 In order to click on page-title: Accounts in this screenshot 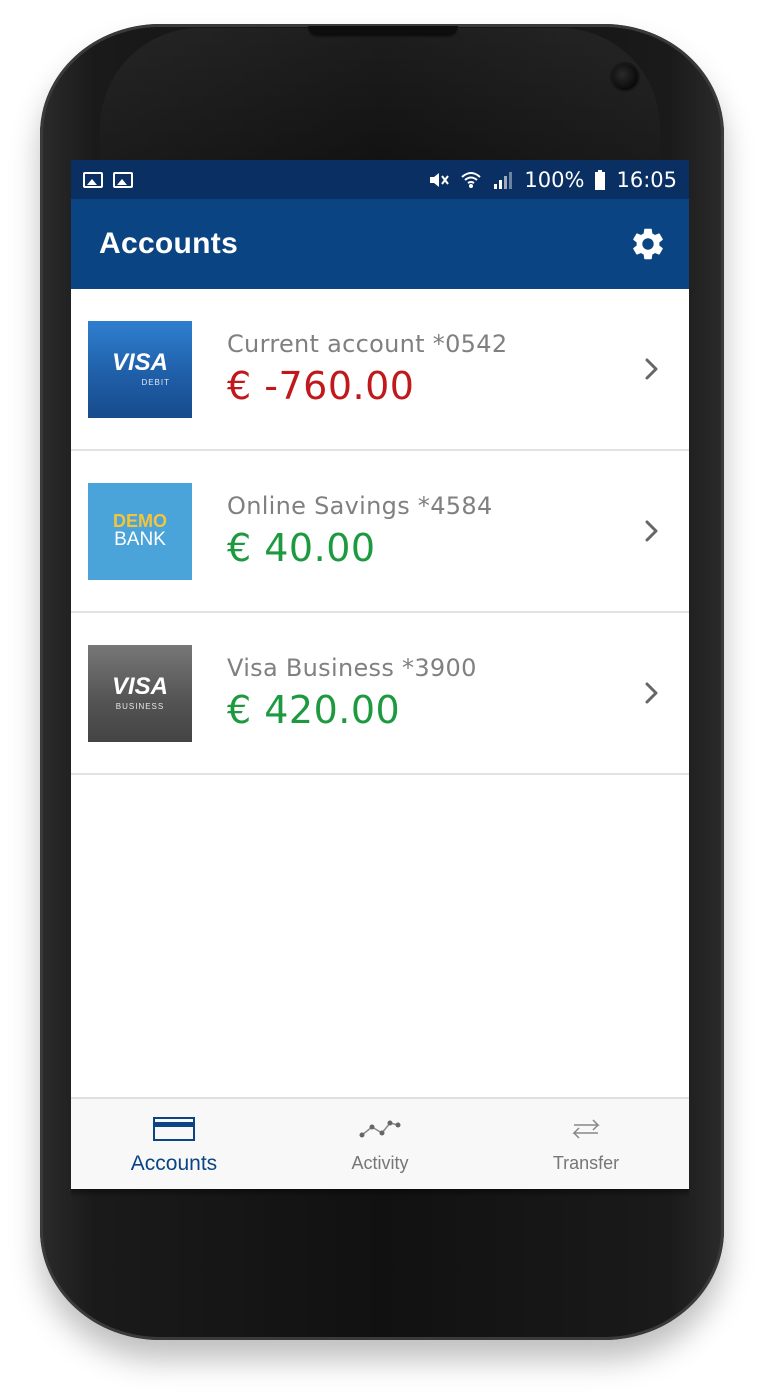, I will do `click(169, 243)`.